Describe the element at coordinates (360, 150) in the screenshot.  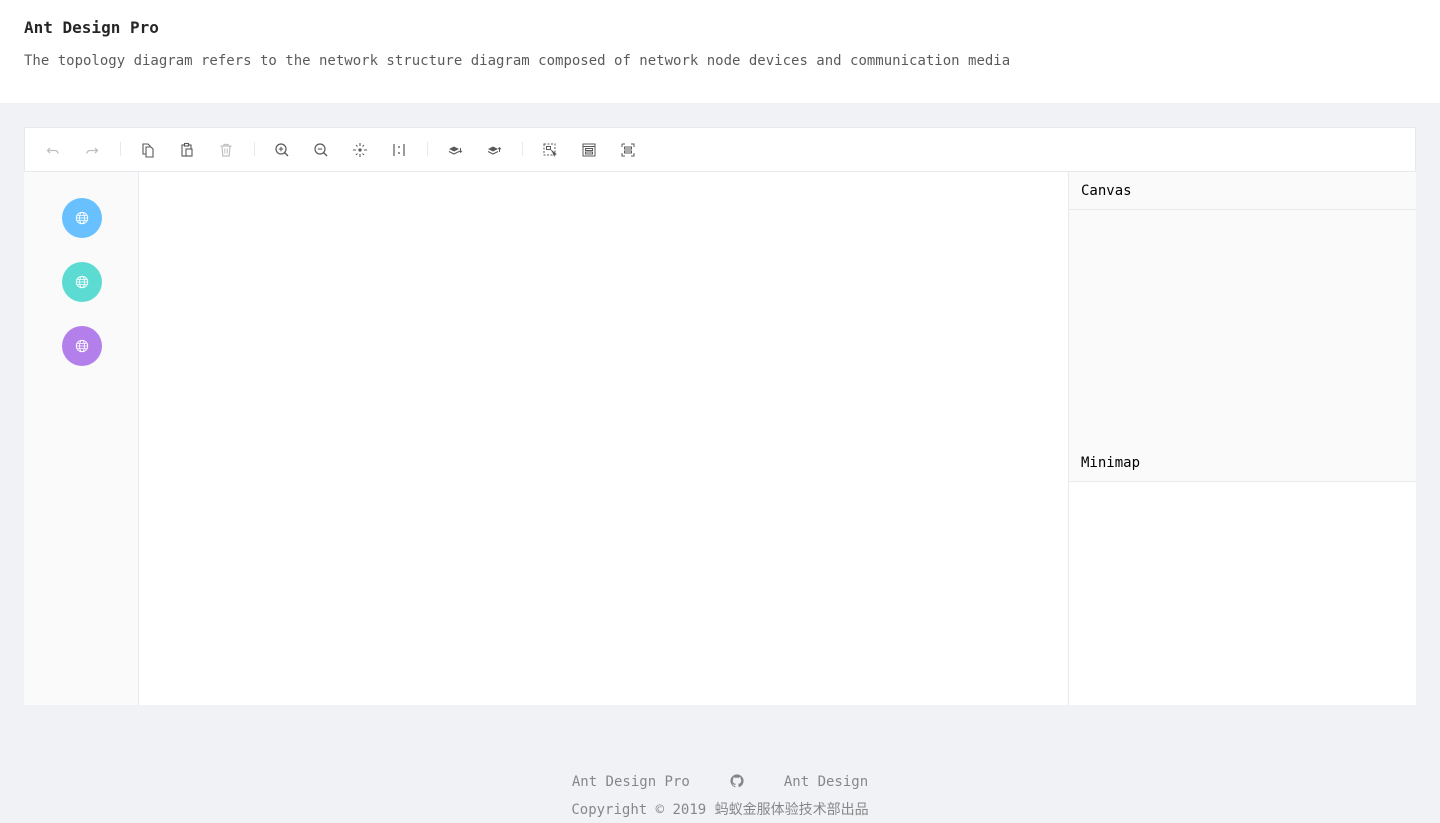
I see `auto-fit-icon` at that location.